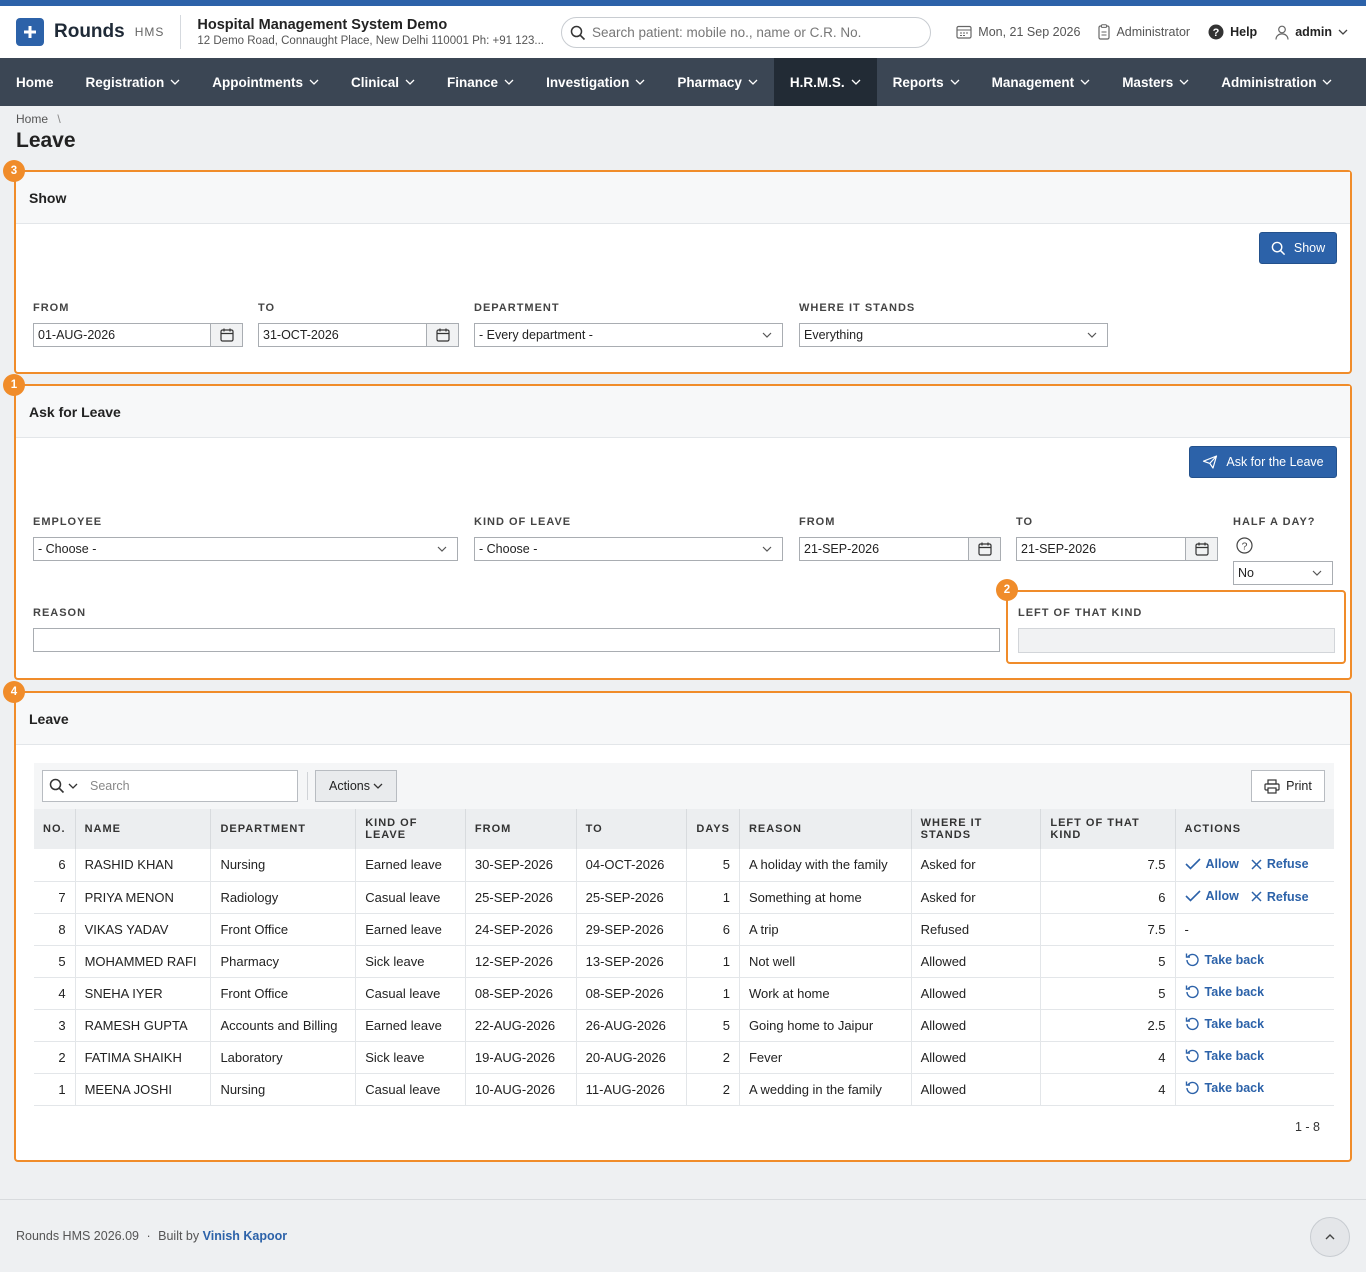 The image size is (1366, 1272). Describe the element at coordinates (55, 1089) in the screenshot. I see `cell-no: 1` at that location.